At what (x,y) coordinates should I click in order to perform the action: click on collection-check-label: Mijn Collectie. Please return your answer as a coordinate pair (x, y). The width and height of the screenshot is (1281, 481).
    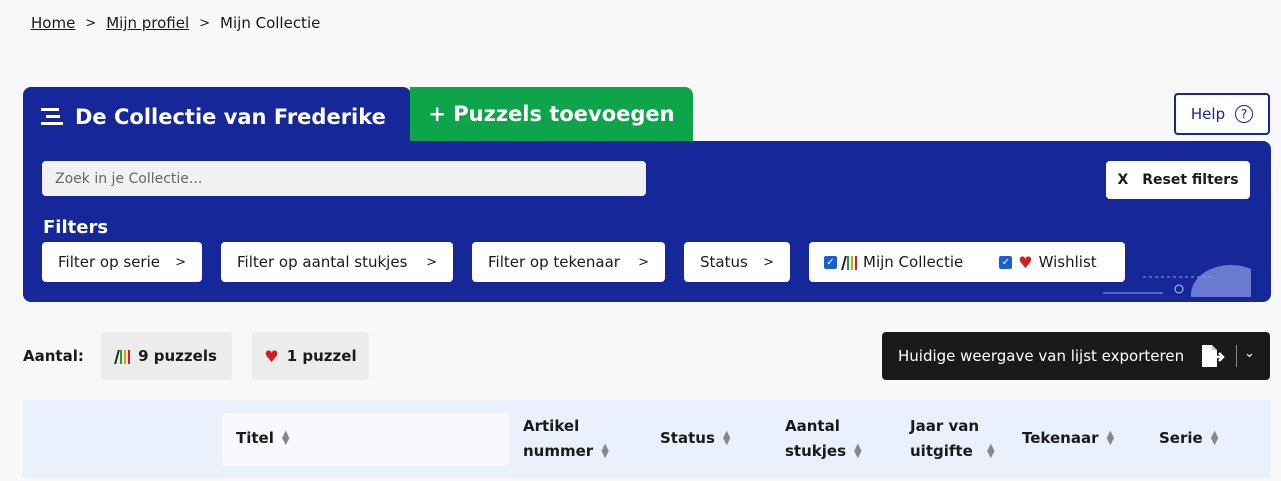
    Looking at the image, I should click on (913, 262).